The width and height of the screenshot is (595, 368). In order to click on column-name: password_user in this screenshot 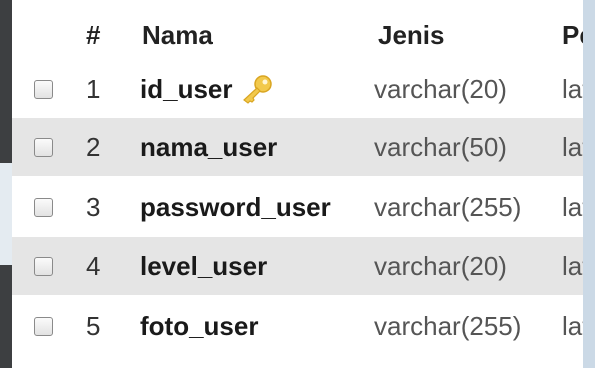, I will do `click(235, 207)`.